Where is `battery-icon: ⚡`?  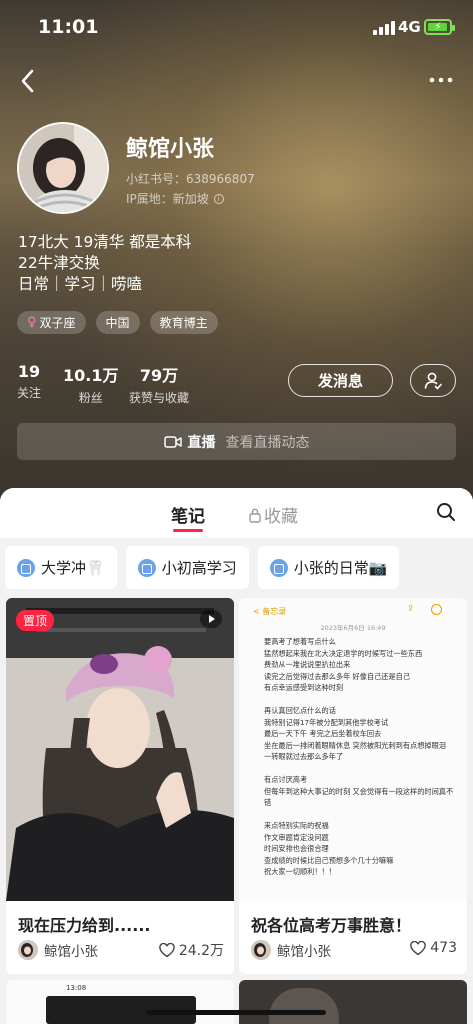
battery-icon: ⚡ is located at coordinates (439, 27).